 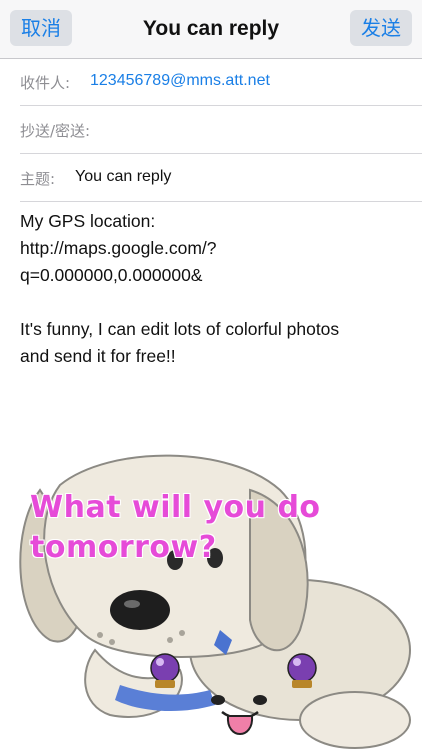 I want to click on to-field: 收件人: 123456789@mms.att.net, so click(x=221, y=82).